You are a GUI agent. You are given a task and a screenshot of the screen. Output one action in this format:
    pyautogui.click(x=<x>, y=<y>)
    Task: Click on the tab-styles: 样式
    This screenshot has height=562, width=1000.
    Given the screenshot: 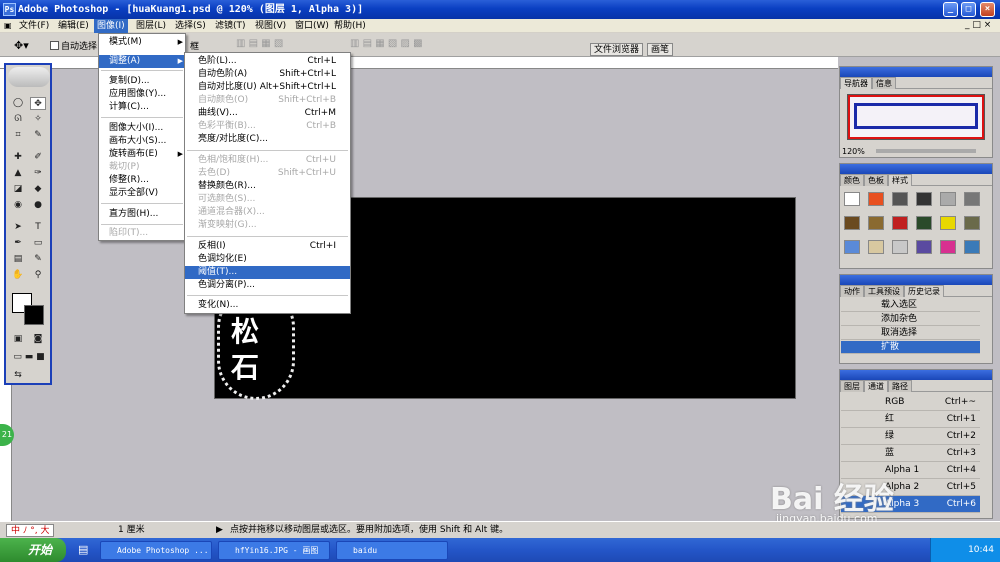 What is the action you would take?
    pyautogui.click(x=900, y=180)
    